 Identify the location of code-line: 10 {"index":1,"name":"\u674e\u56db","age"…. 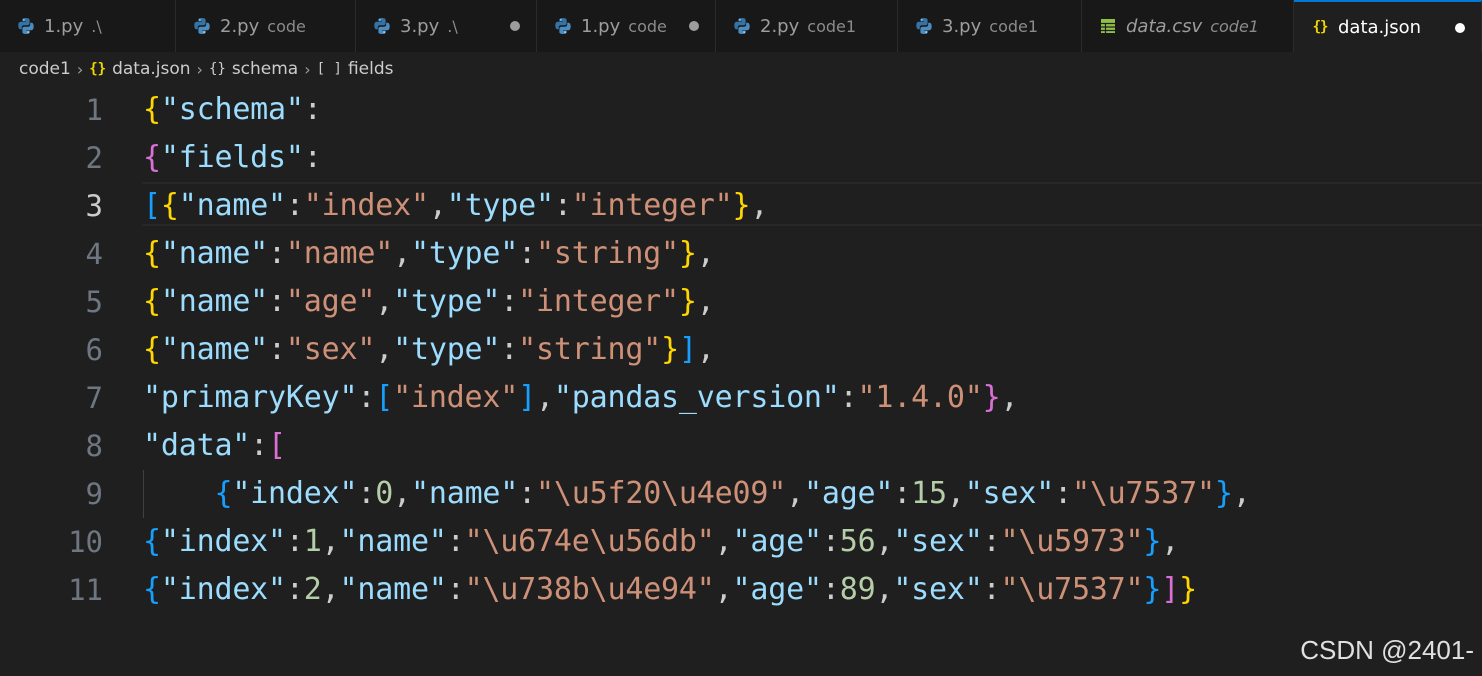
(741, 542).